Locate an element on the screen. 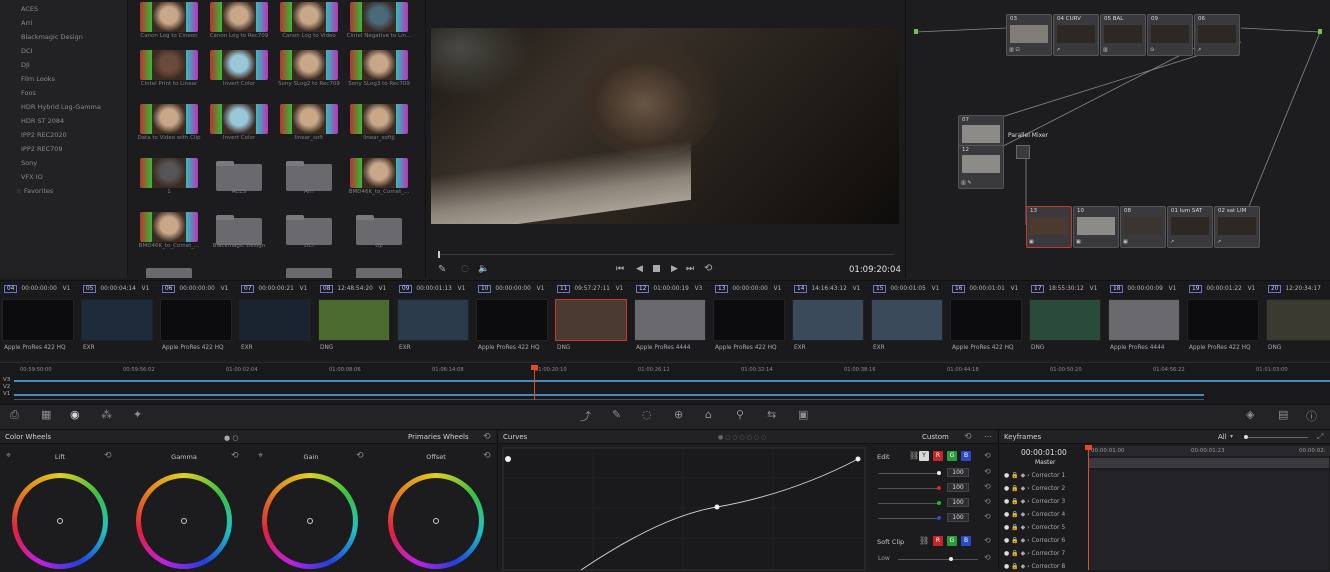 This screenshot has width=1330, height=572. lut-folder-item: DJI is located at coordinates (25, 65).